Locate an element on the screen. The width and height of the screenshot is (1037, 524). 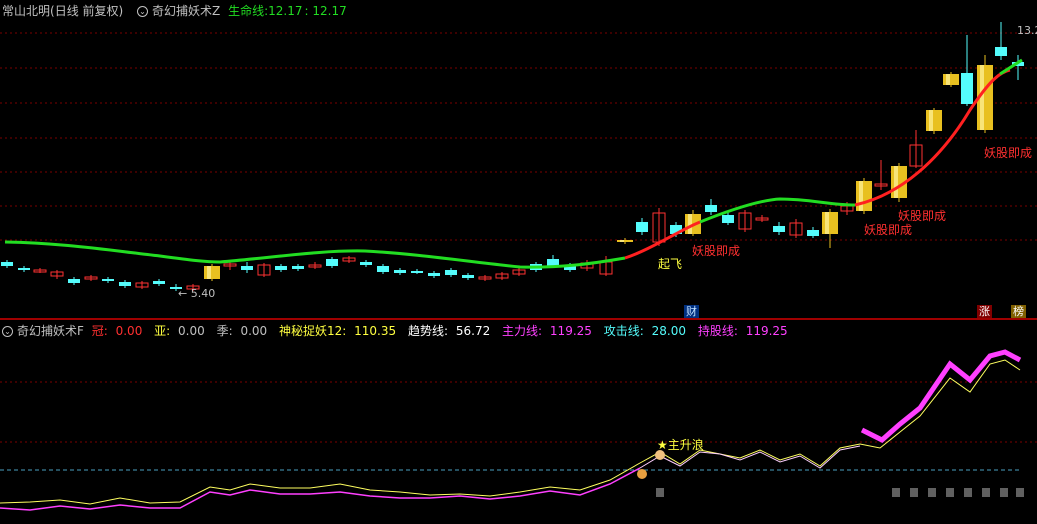
field-hold: 持股线: 119.25 is located at coordinates (742, 331).